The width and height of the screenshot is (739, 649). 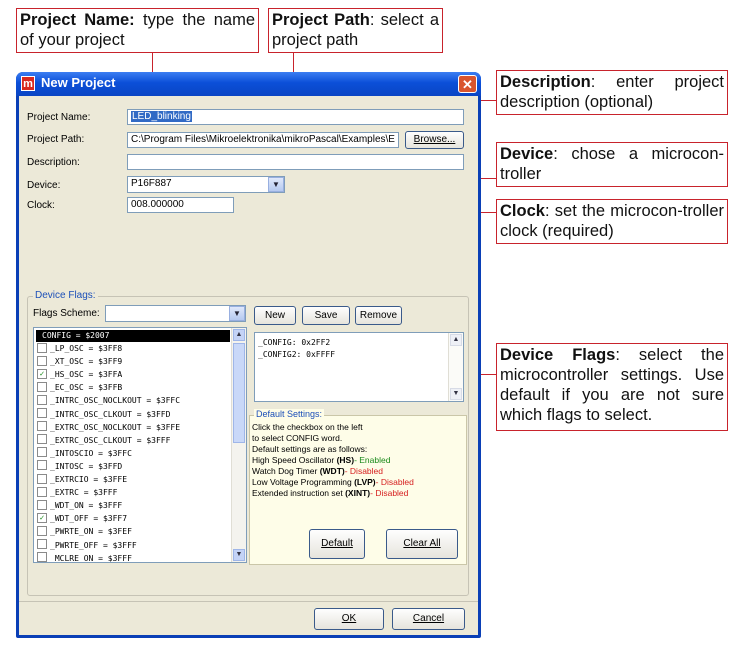 I want to click on default-xint-status: - Disabled, so click(x=389, y=493).